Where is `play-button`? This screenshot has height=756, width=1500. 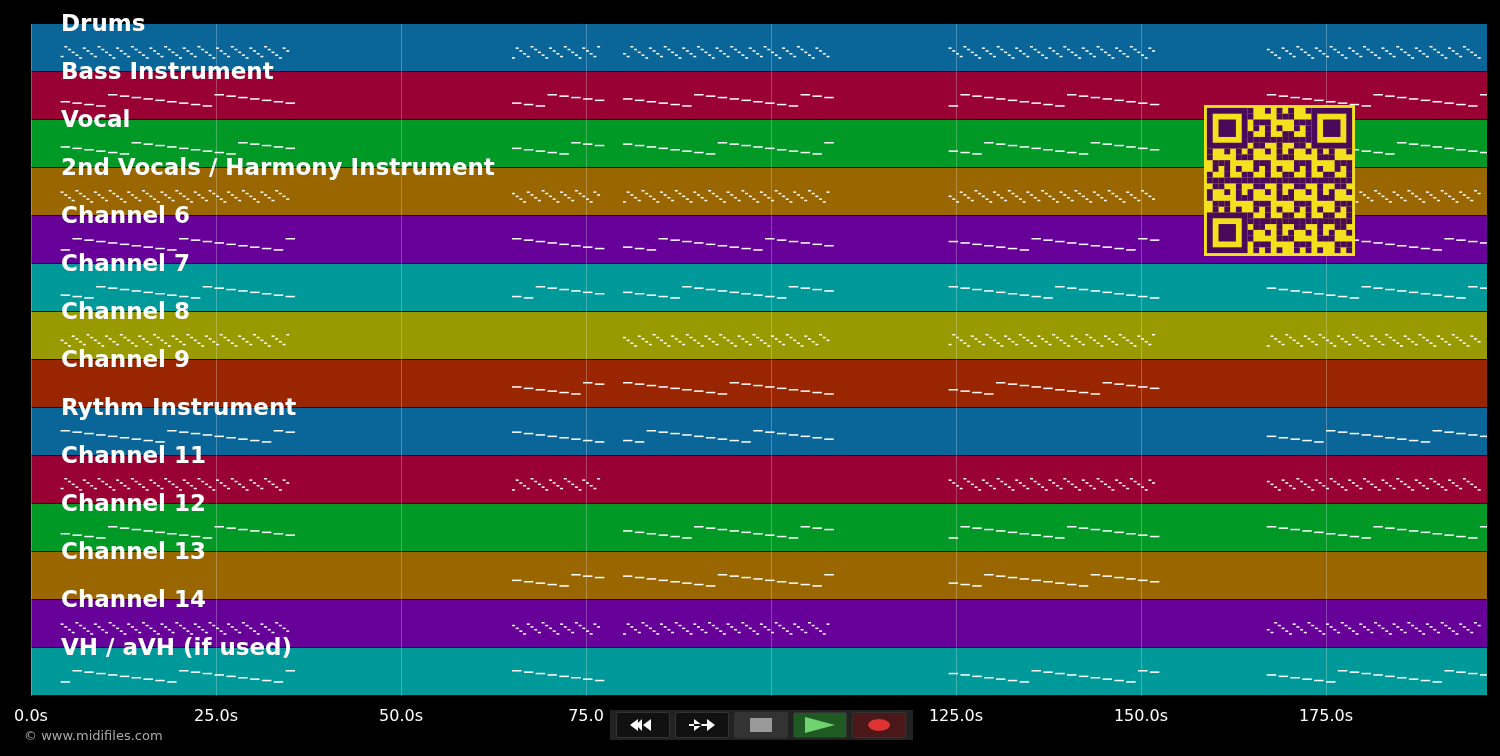 play-button is located at coordinates (820, 725).